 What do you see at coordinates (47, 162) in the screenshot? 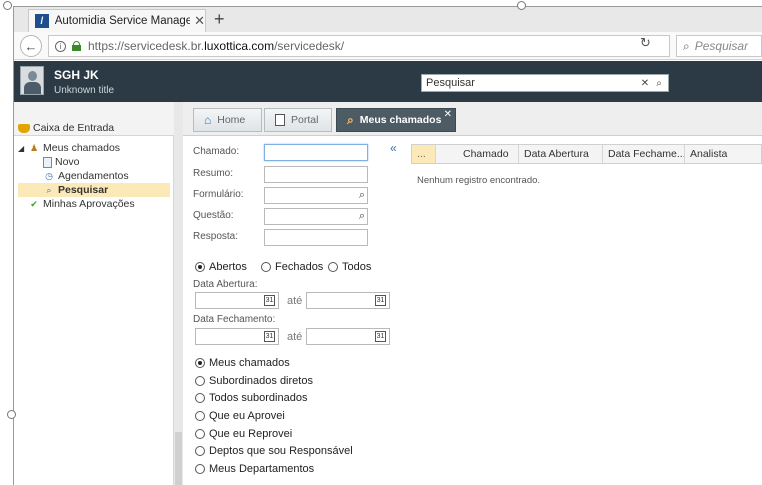
I see `document-icon` at bounding box center [47, 162].